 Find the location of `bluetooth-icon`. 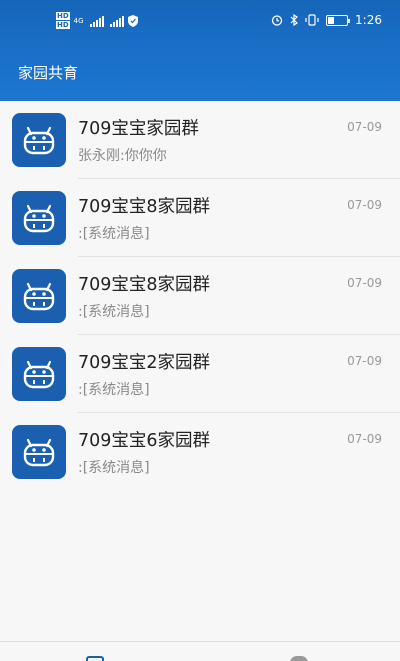

bluetooth-icon is located at coordinates (294, 20).